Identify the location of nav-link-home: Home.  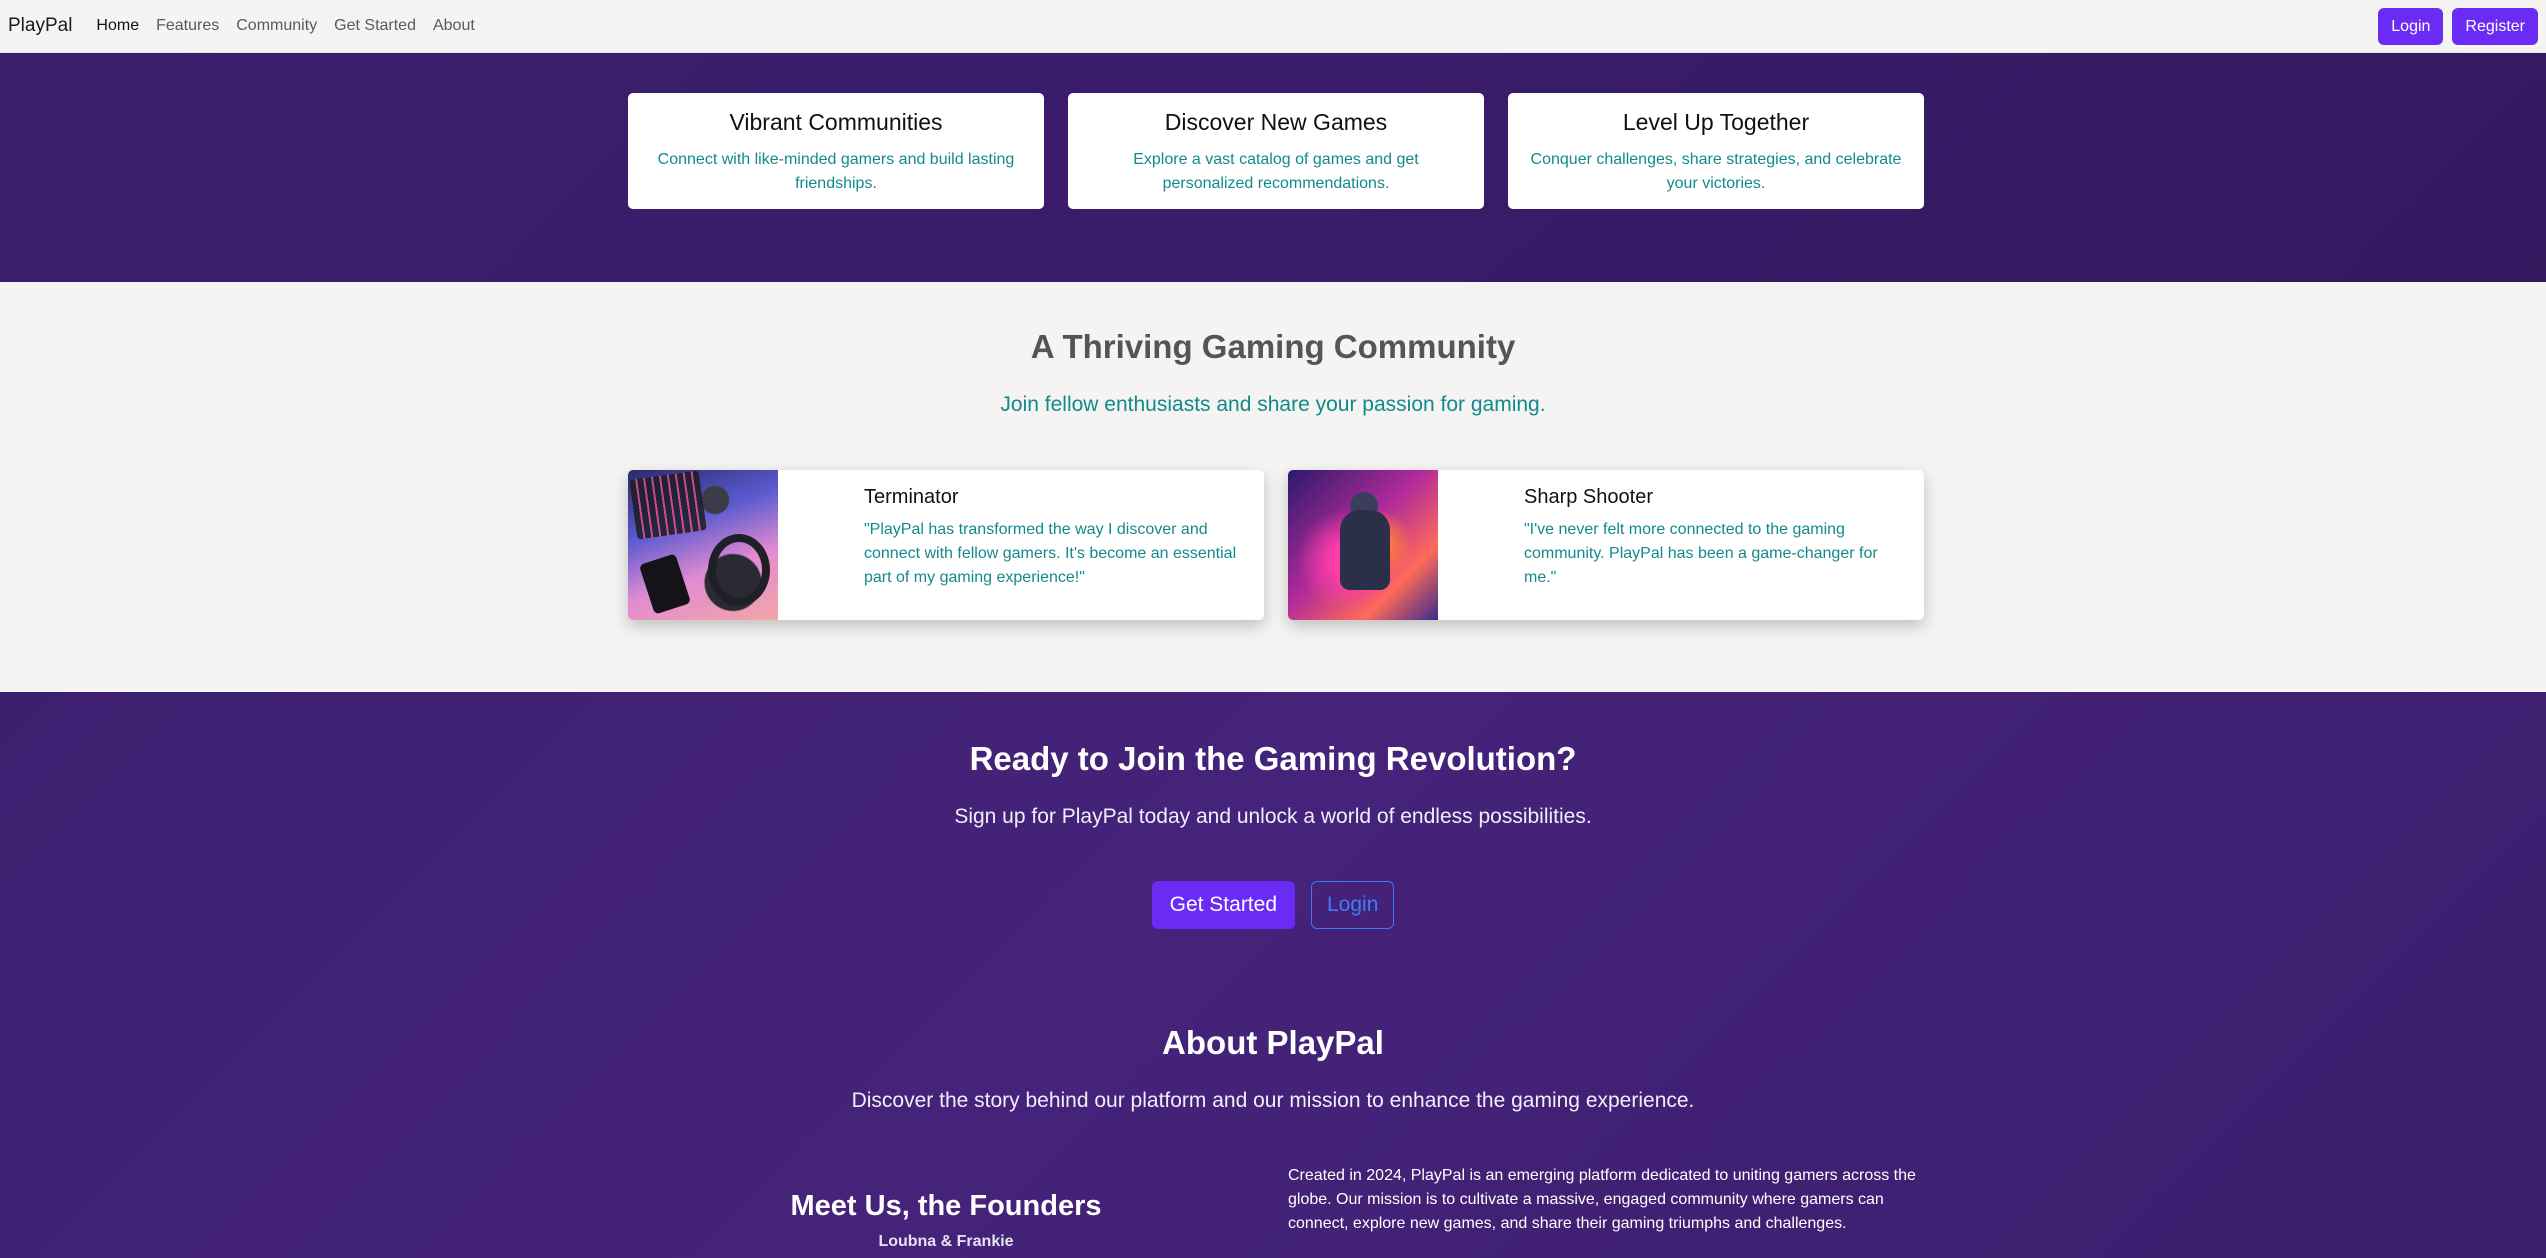
(117, 26).